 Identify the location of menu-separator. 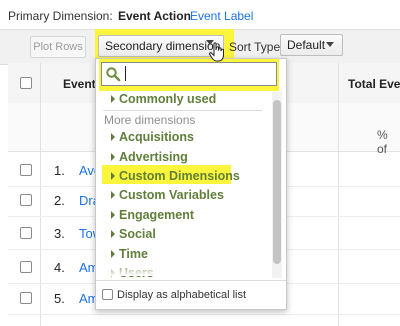
(182, 110).